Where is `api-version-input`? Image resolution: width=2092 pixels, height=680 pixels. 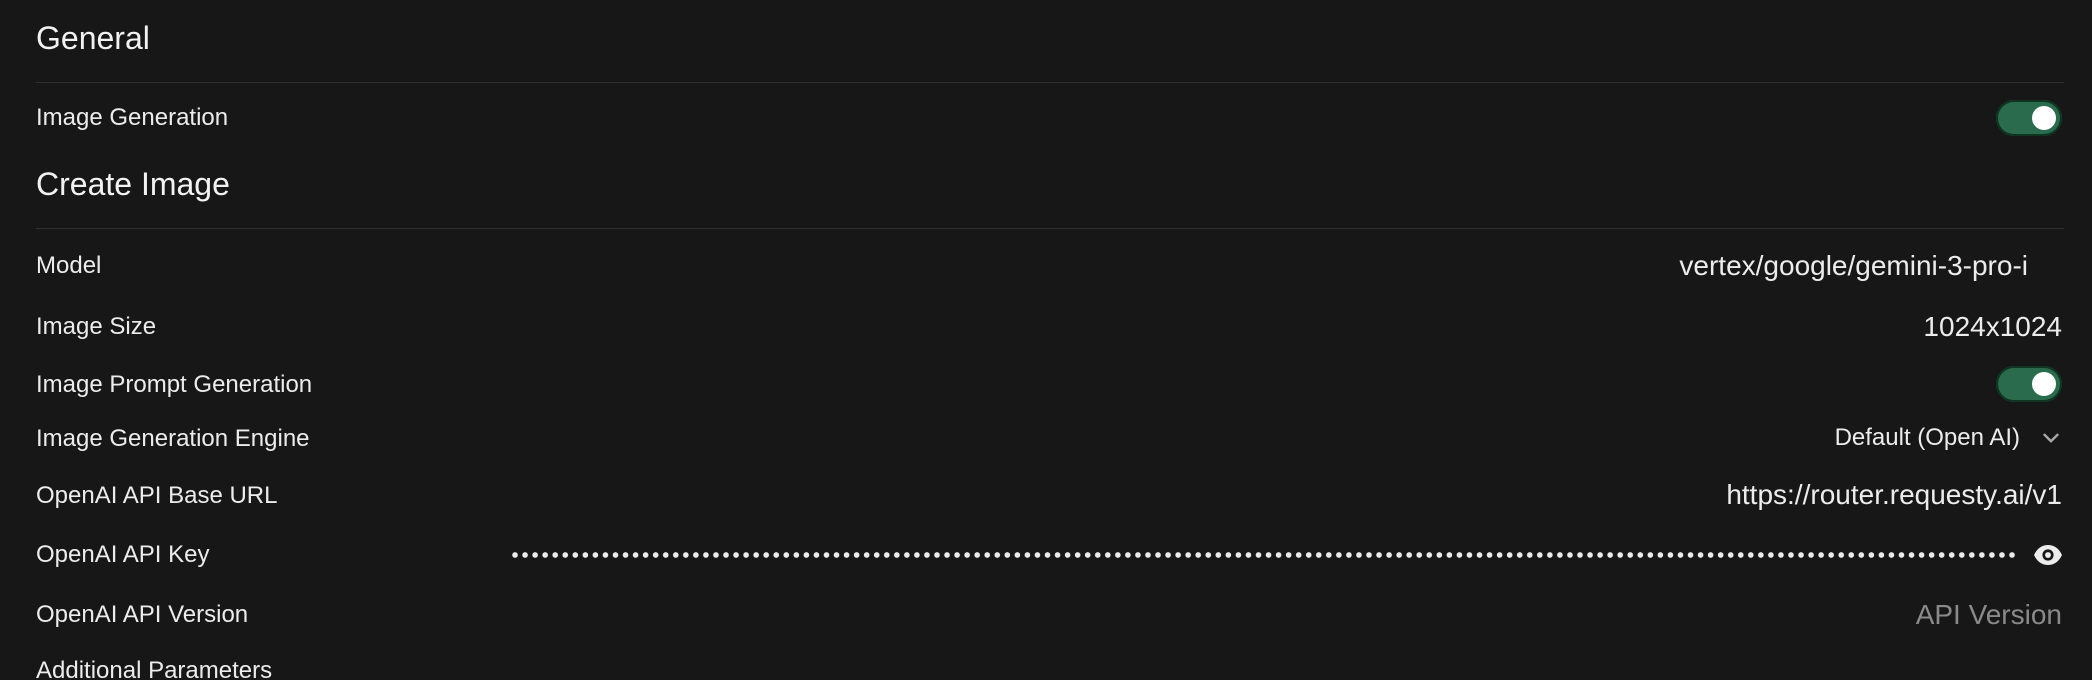
api-version-input is located at coordinates (1862, 615).